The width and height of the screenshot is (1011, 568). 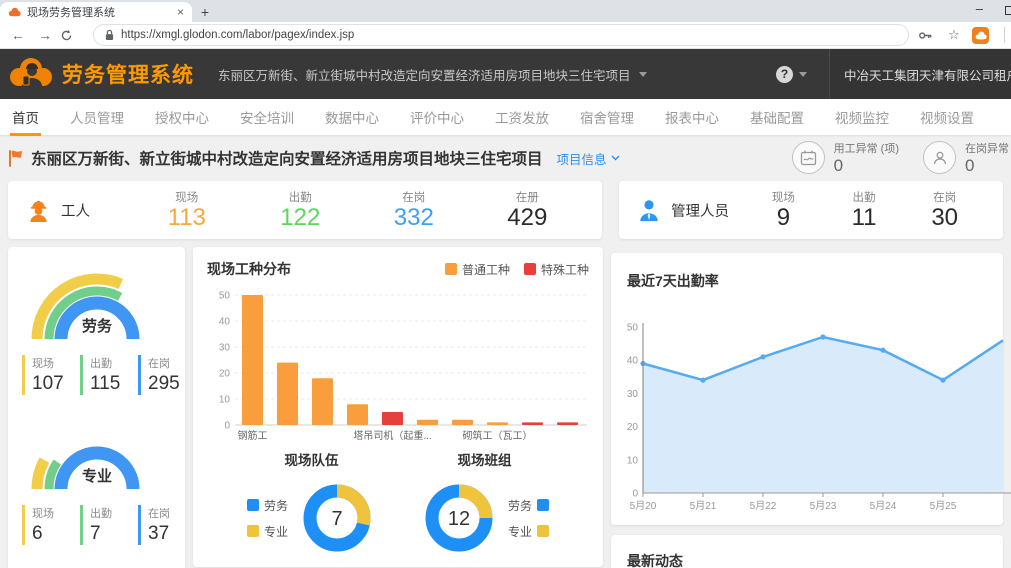 What do you see at coordinates (947, 117) in the screenshot?
I see `nav-item-video-settings: 视频设置` at bounding box center [947, 117].